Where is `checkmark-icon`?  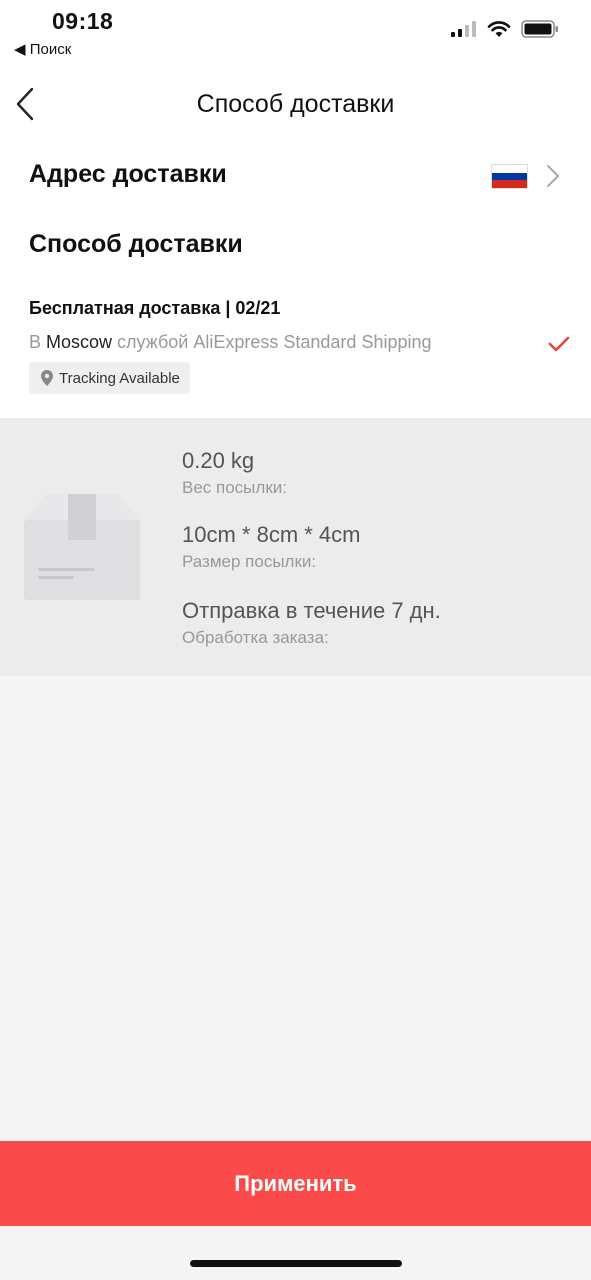
checkmark-icon is located at coordinates (559, 344).